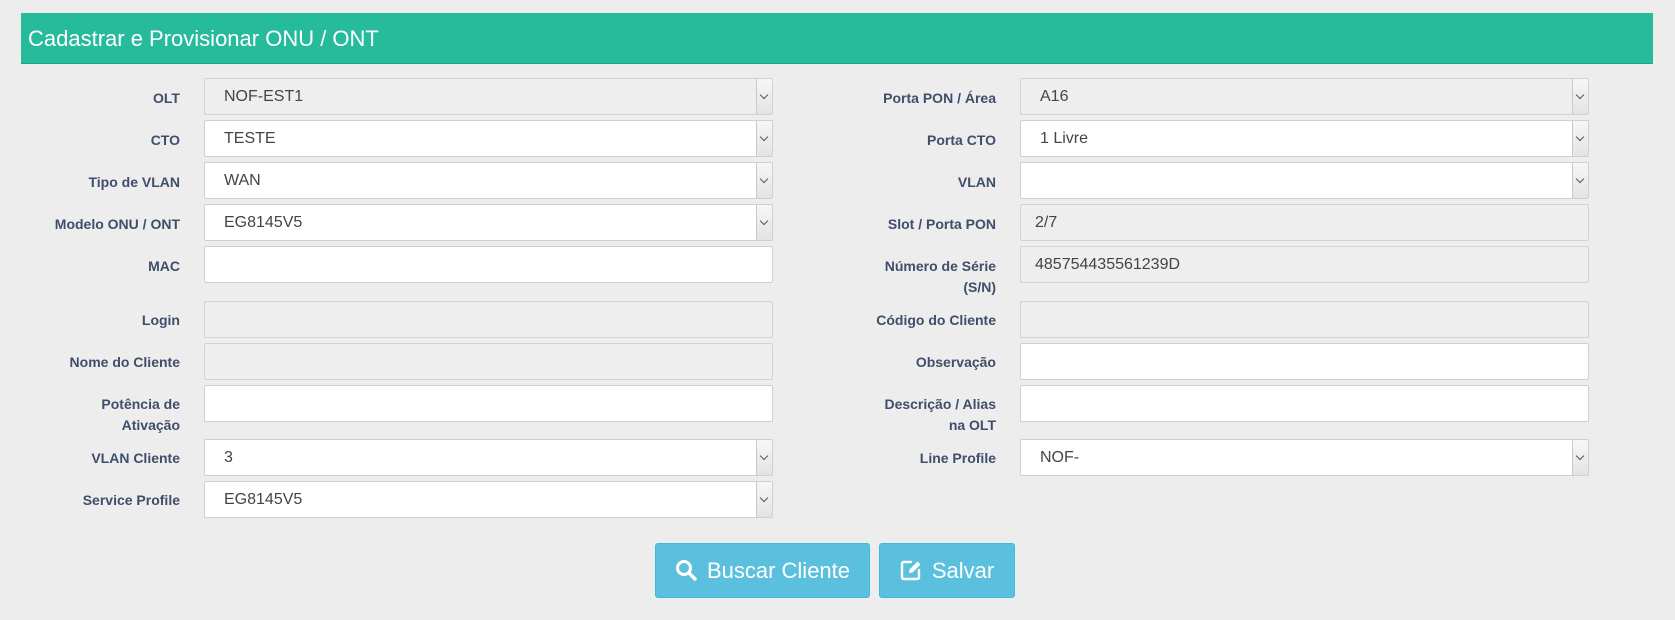 The width and height of the screenshot is (1675, 620). Describe the element at coordinates (242, 180) in the screenshot. I see `tipo-vlan-value: WAN` at that location.